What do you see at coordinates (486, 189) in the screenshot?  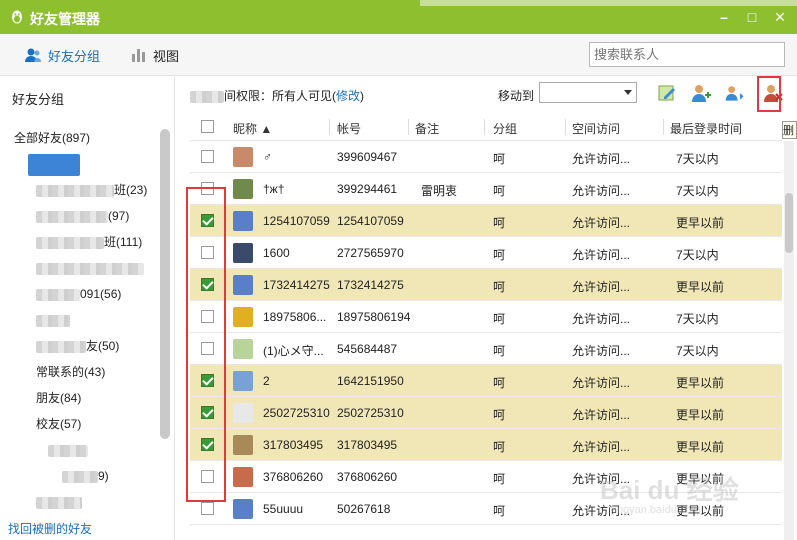 I see `table-row: †ж† 399294461 雷明衷 呵 允许访问... 7天以内` at bounding box center [486, 189].